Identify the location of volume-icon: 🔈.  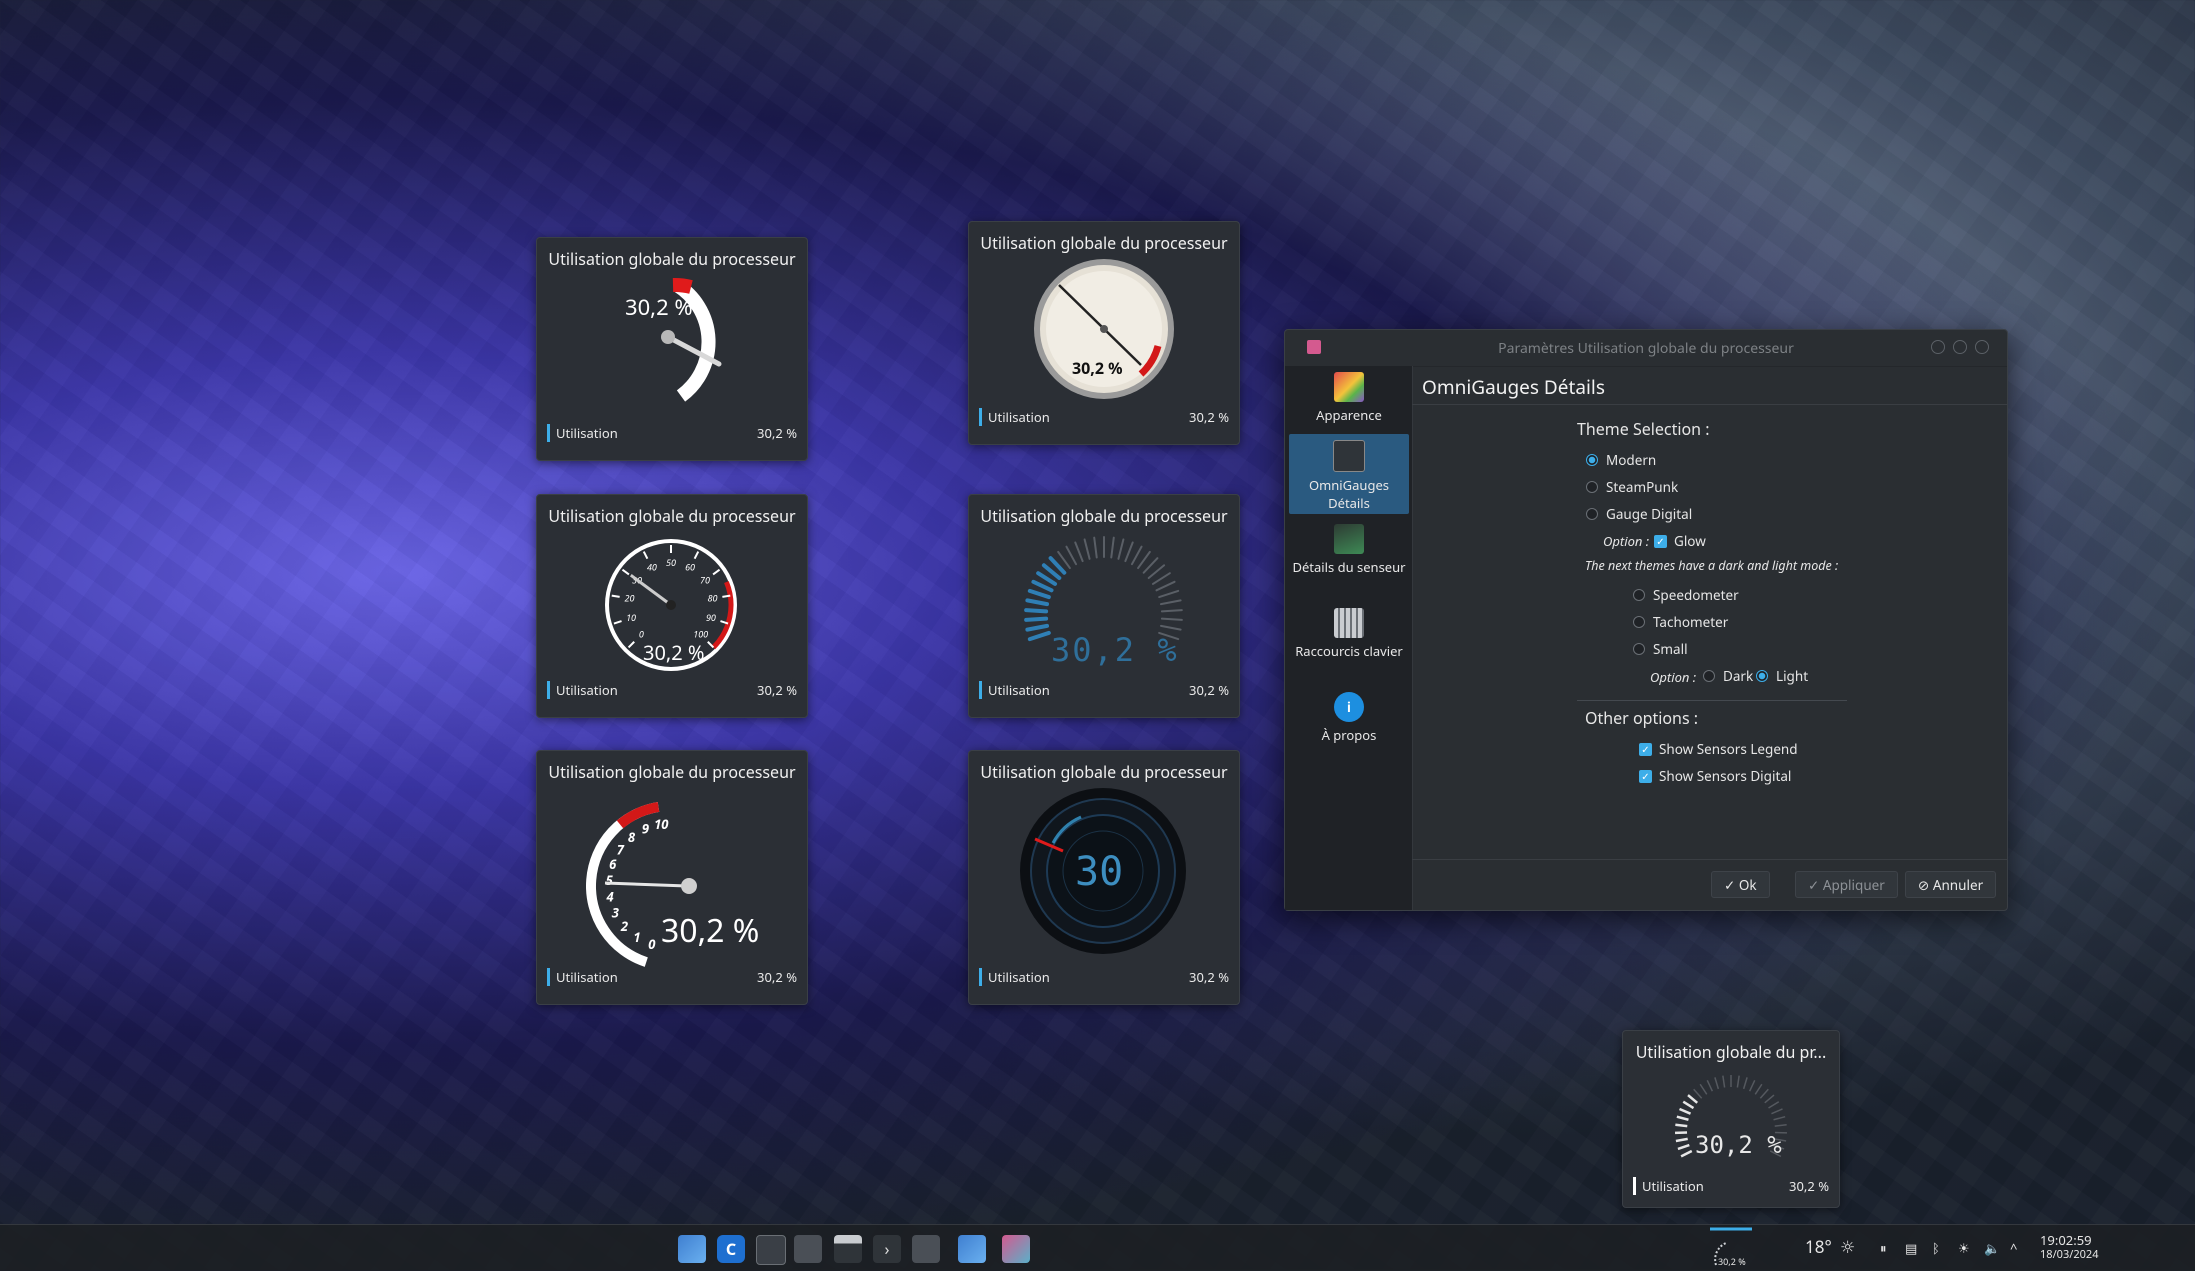
(1992, 1248).